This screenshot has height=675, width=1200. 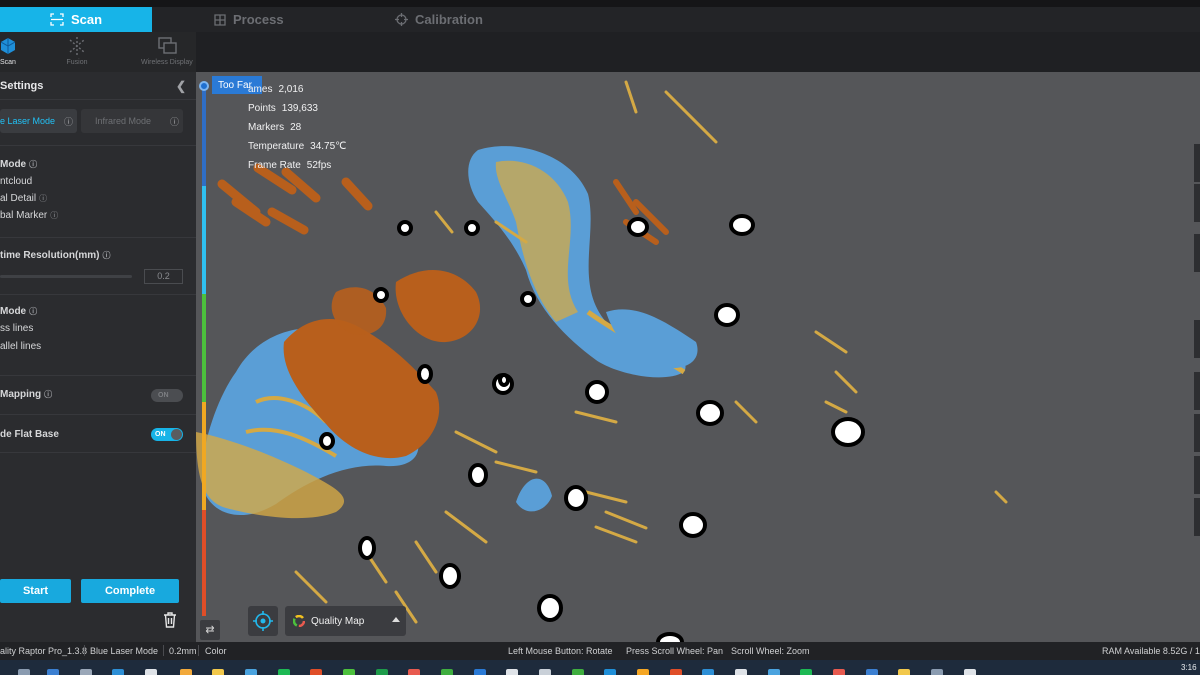 What do you see at coordinates (24, 215) in the screenshot?
I see `scan-mode-option-marker-label: bal Marker` at bounding box center [24, 215].